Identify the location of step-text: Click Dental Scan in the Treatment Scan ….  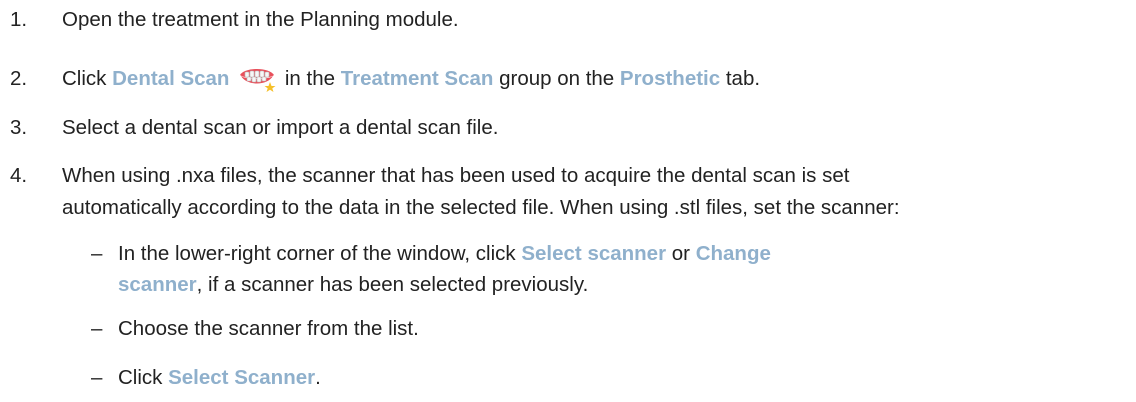
(594, 79).